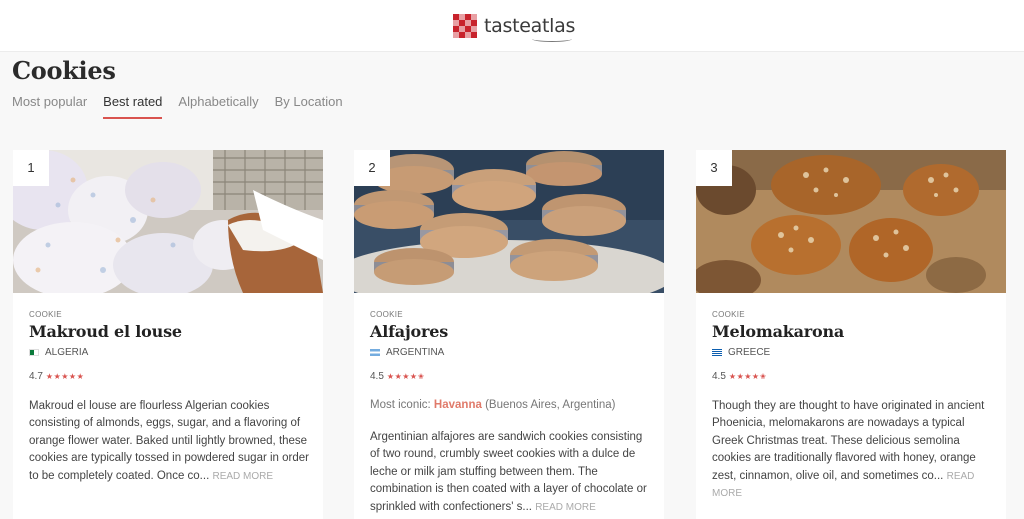 This screenshot has width=1024, height=519. I want to click on logo-mark-icon, so click(465, 26).